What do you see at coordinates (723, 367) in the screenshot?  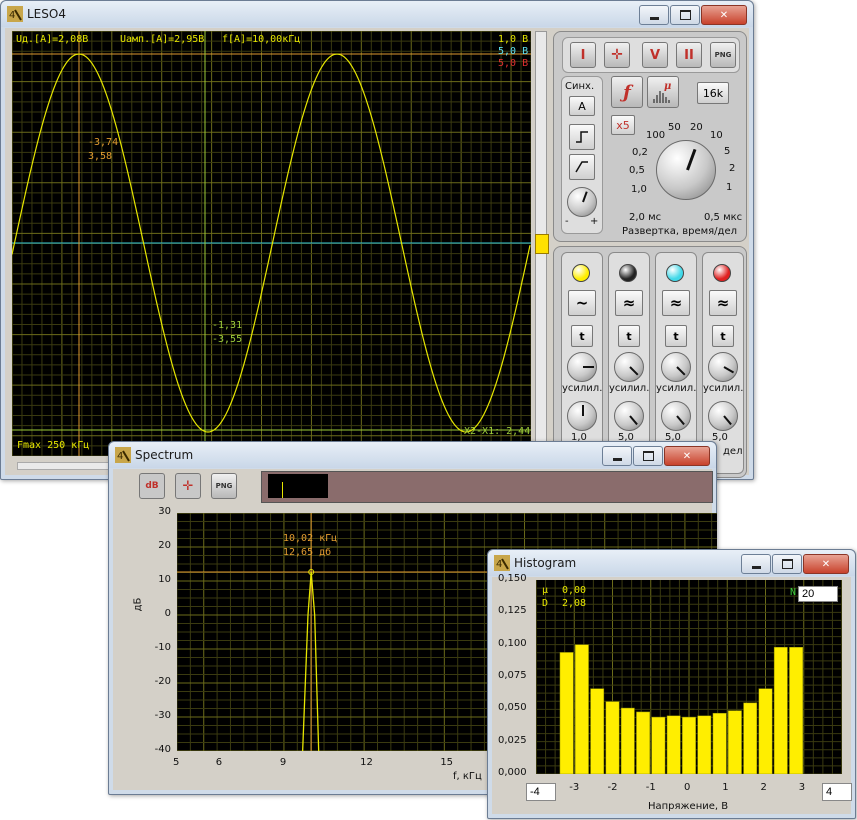 I see `channel-d-offset-knob` at bounding box center [723, 367].